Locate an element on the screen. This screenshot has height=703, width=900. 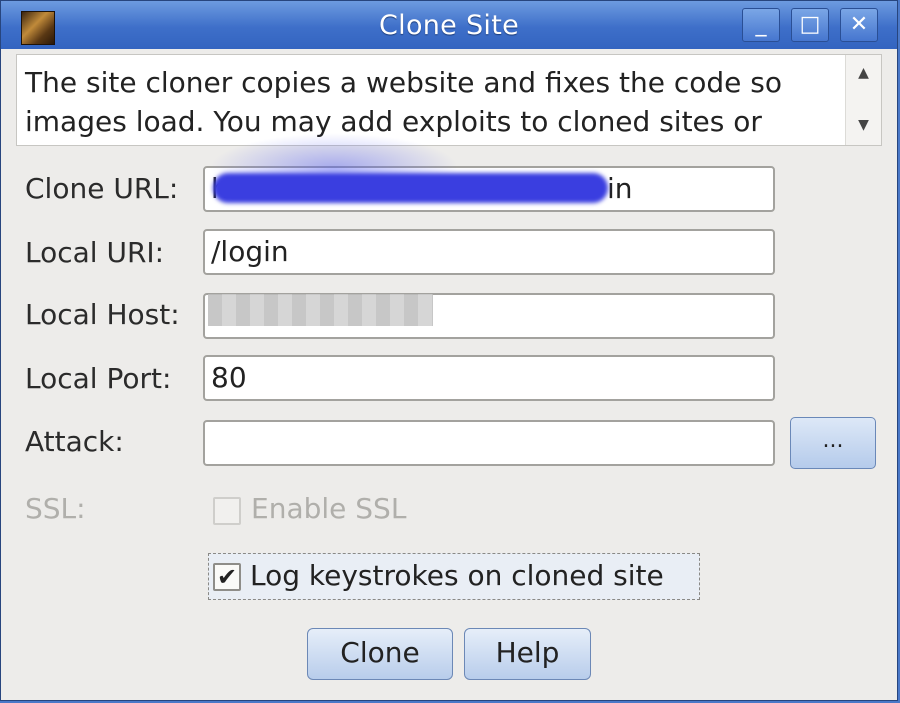
help-button: Help is located at coordinates (527, 654).